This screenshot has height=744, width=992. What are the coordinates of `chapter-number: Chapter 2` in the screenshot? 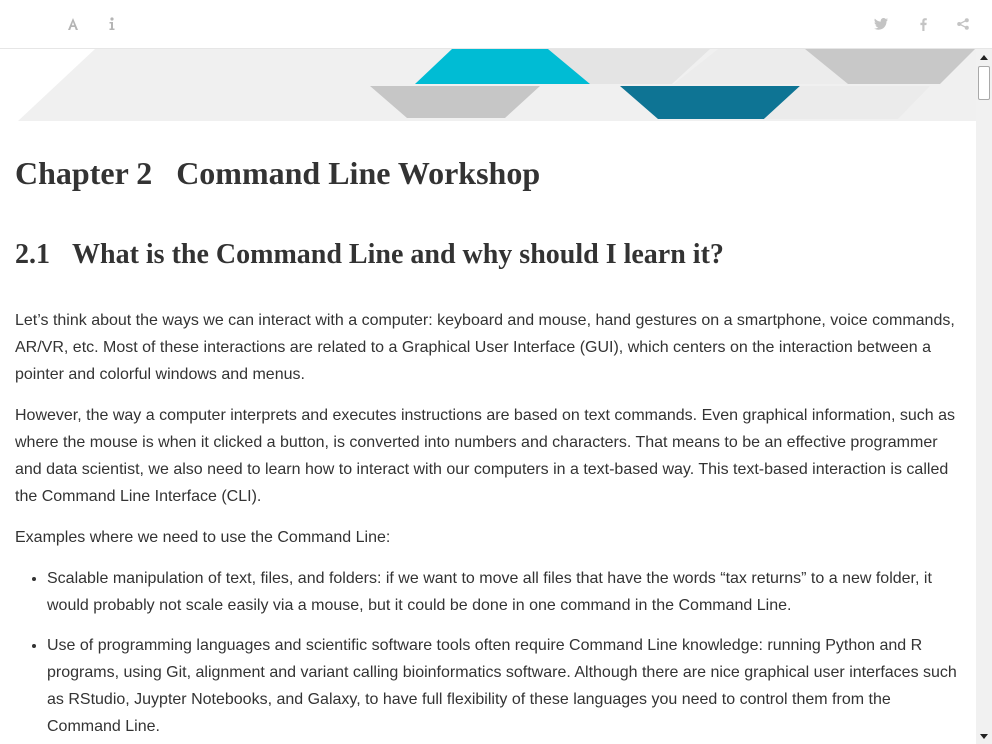 It's located at (84, 173).